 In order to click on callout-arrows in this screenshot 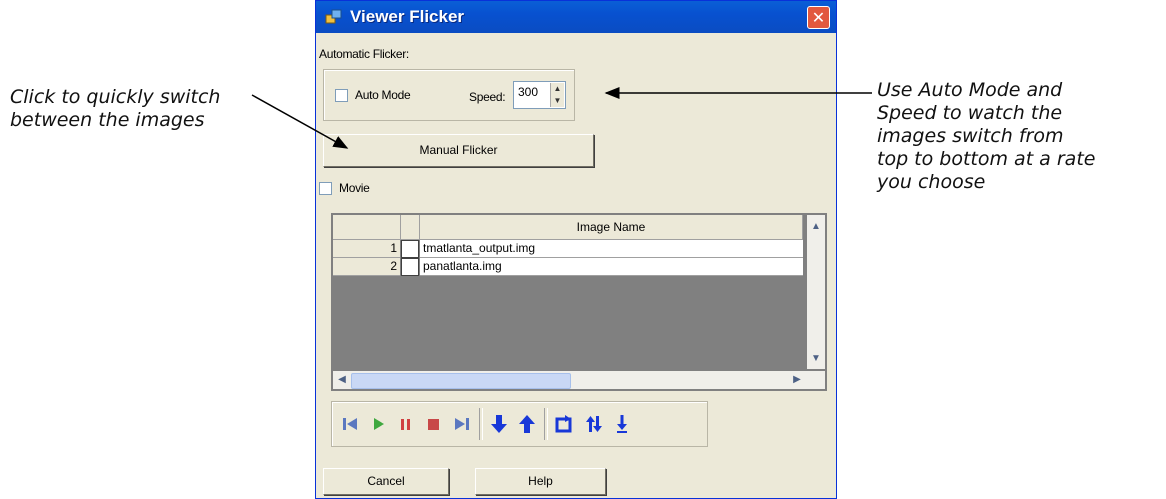, I will do `click(561, 118)`.